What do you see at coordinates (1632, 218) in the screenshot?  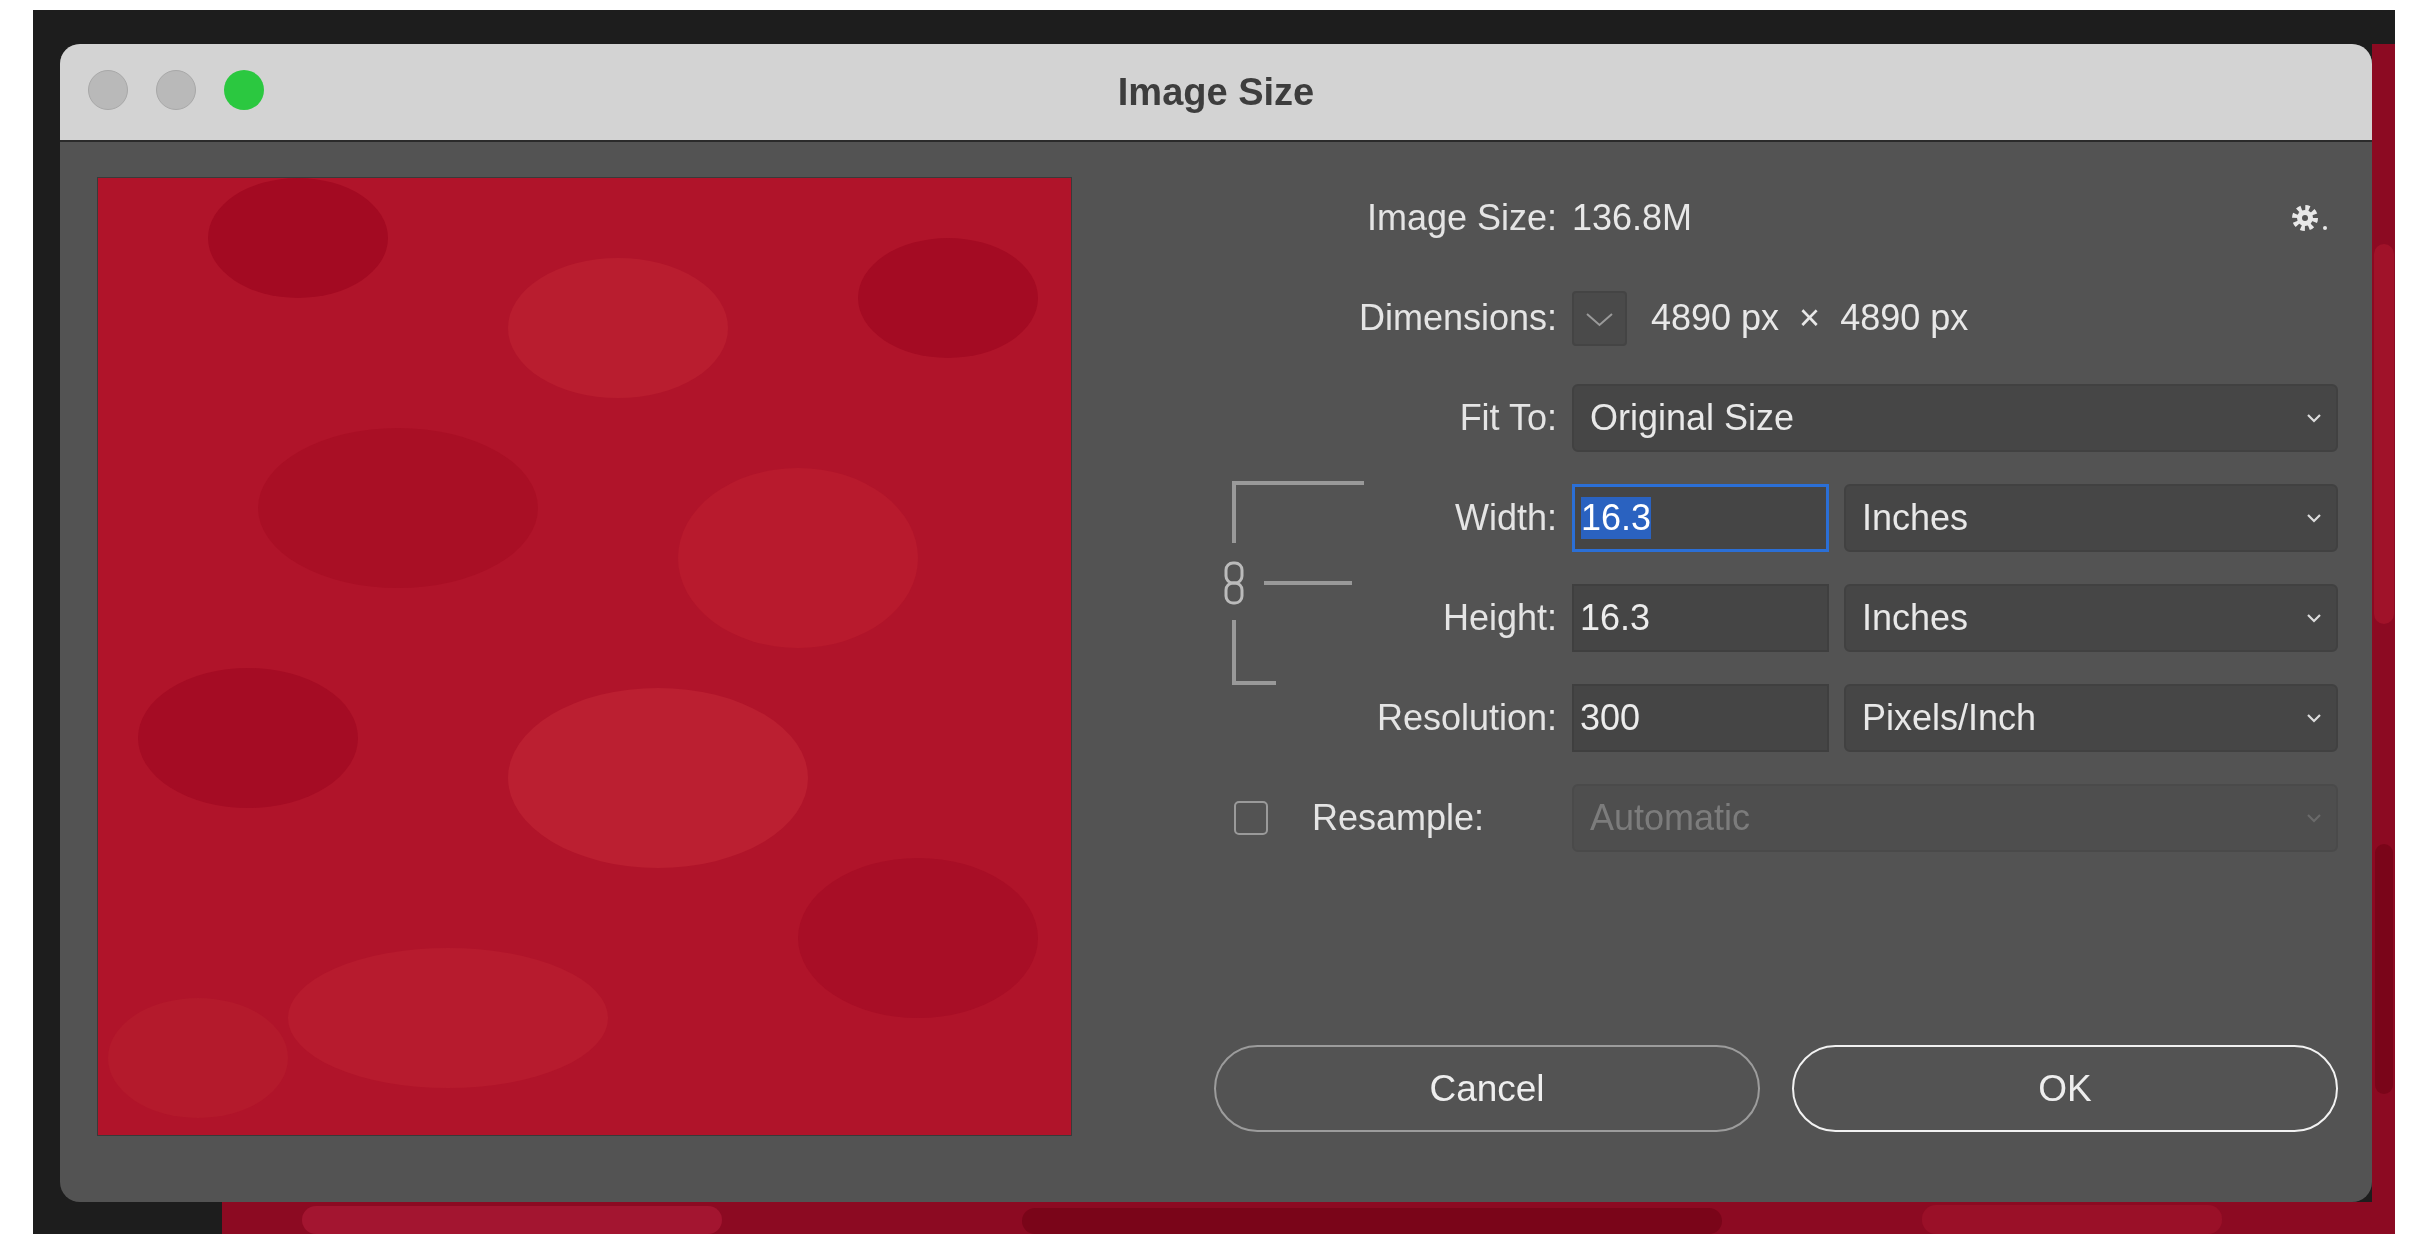 I see `image-size-value: 136.8M` at bounding box center [1632, 218].